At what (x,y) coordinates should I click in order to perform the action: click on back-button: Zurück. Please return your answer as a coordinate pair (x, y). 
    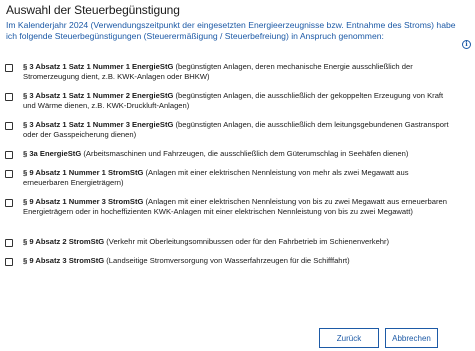
    Looking at the image, I should click on (349, 338).